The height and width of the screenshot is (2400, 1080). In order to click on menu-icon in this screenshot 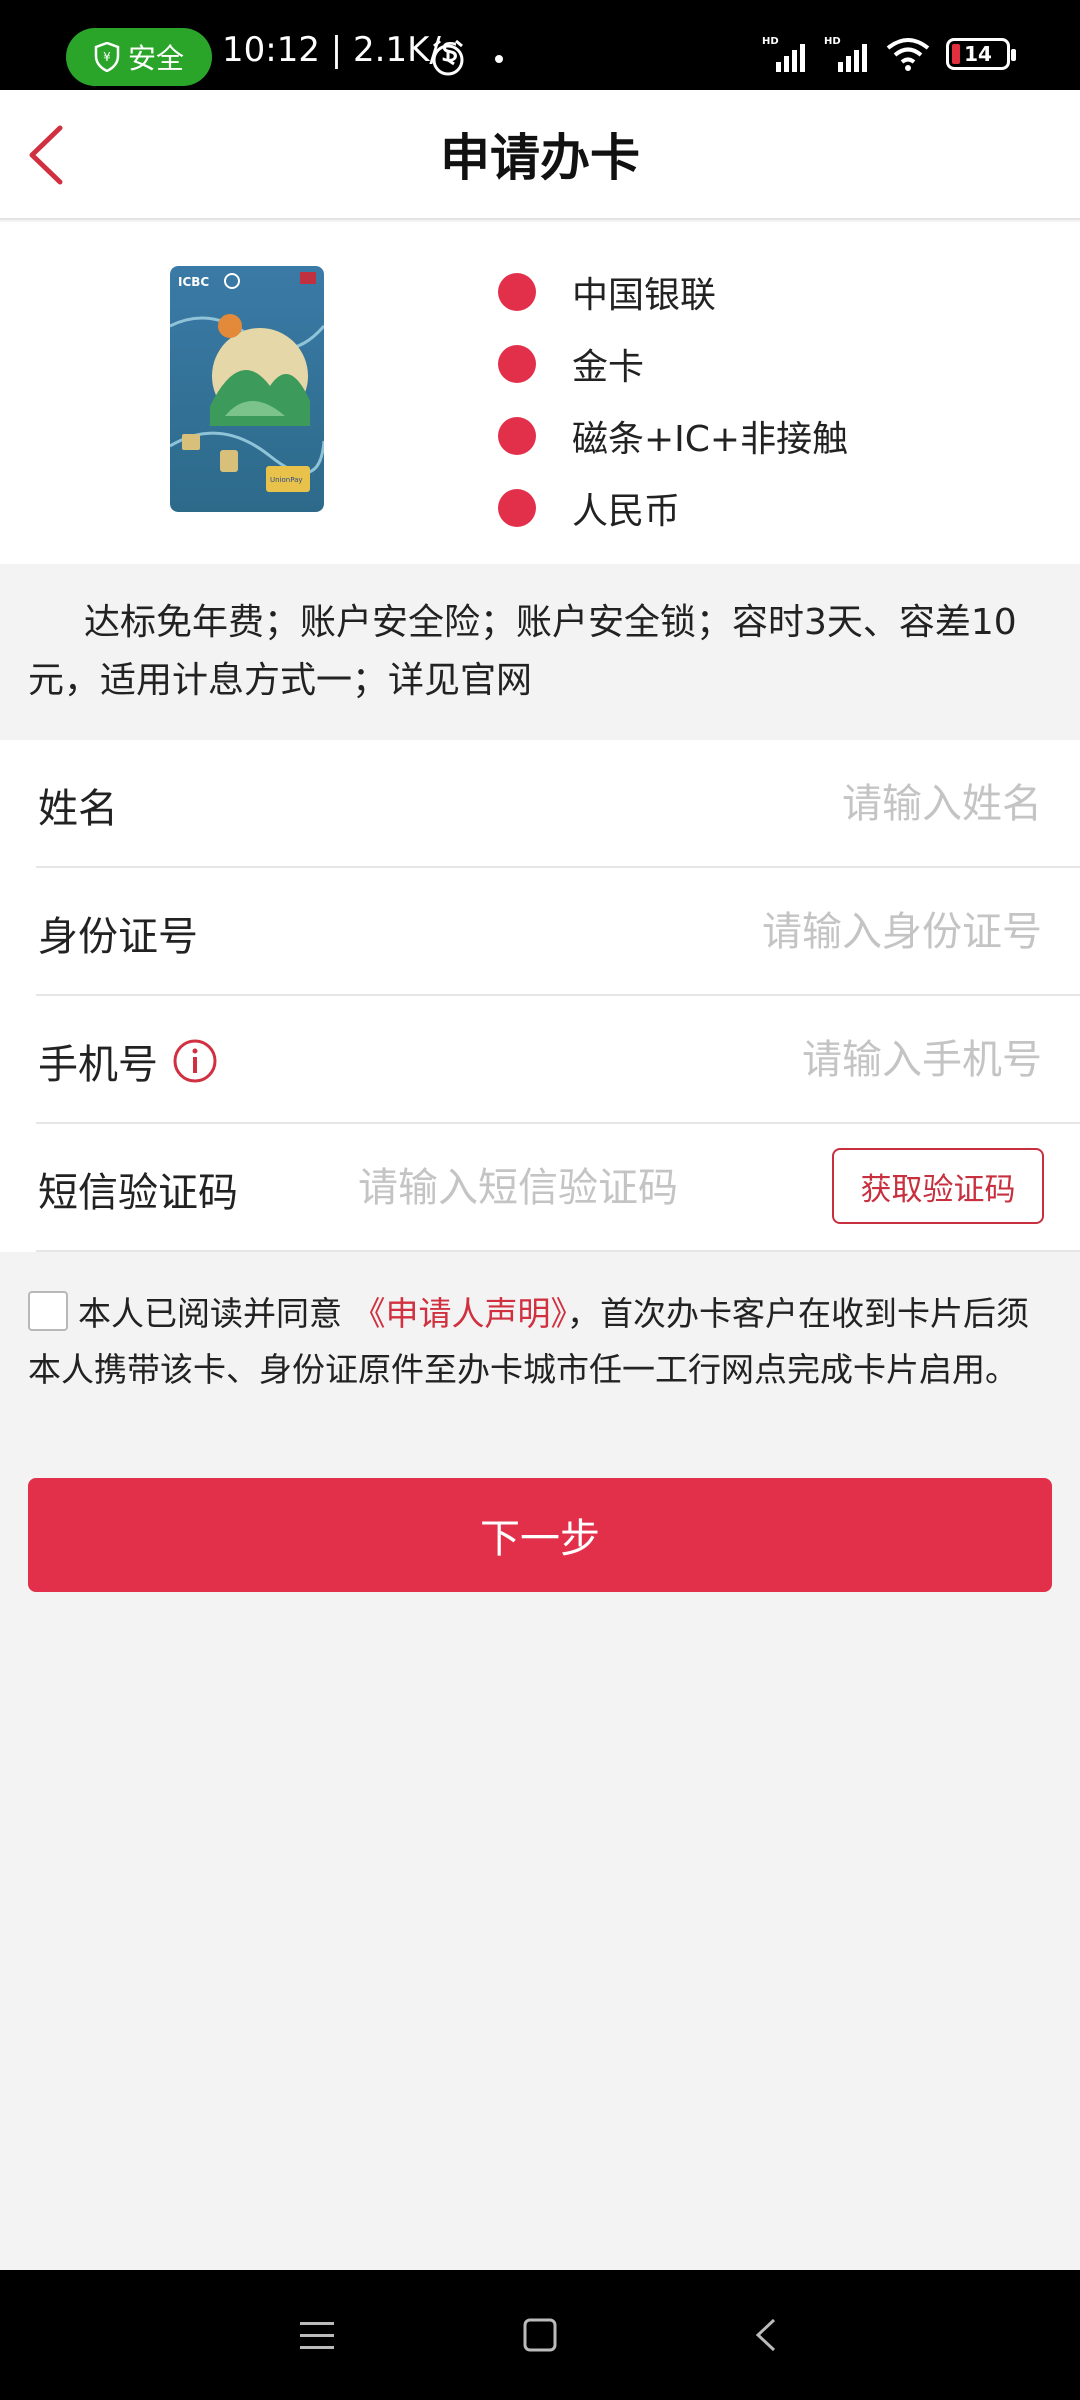, I will do `click(317, 2335)`.